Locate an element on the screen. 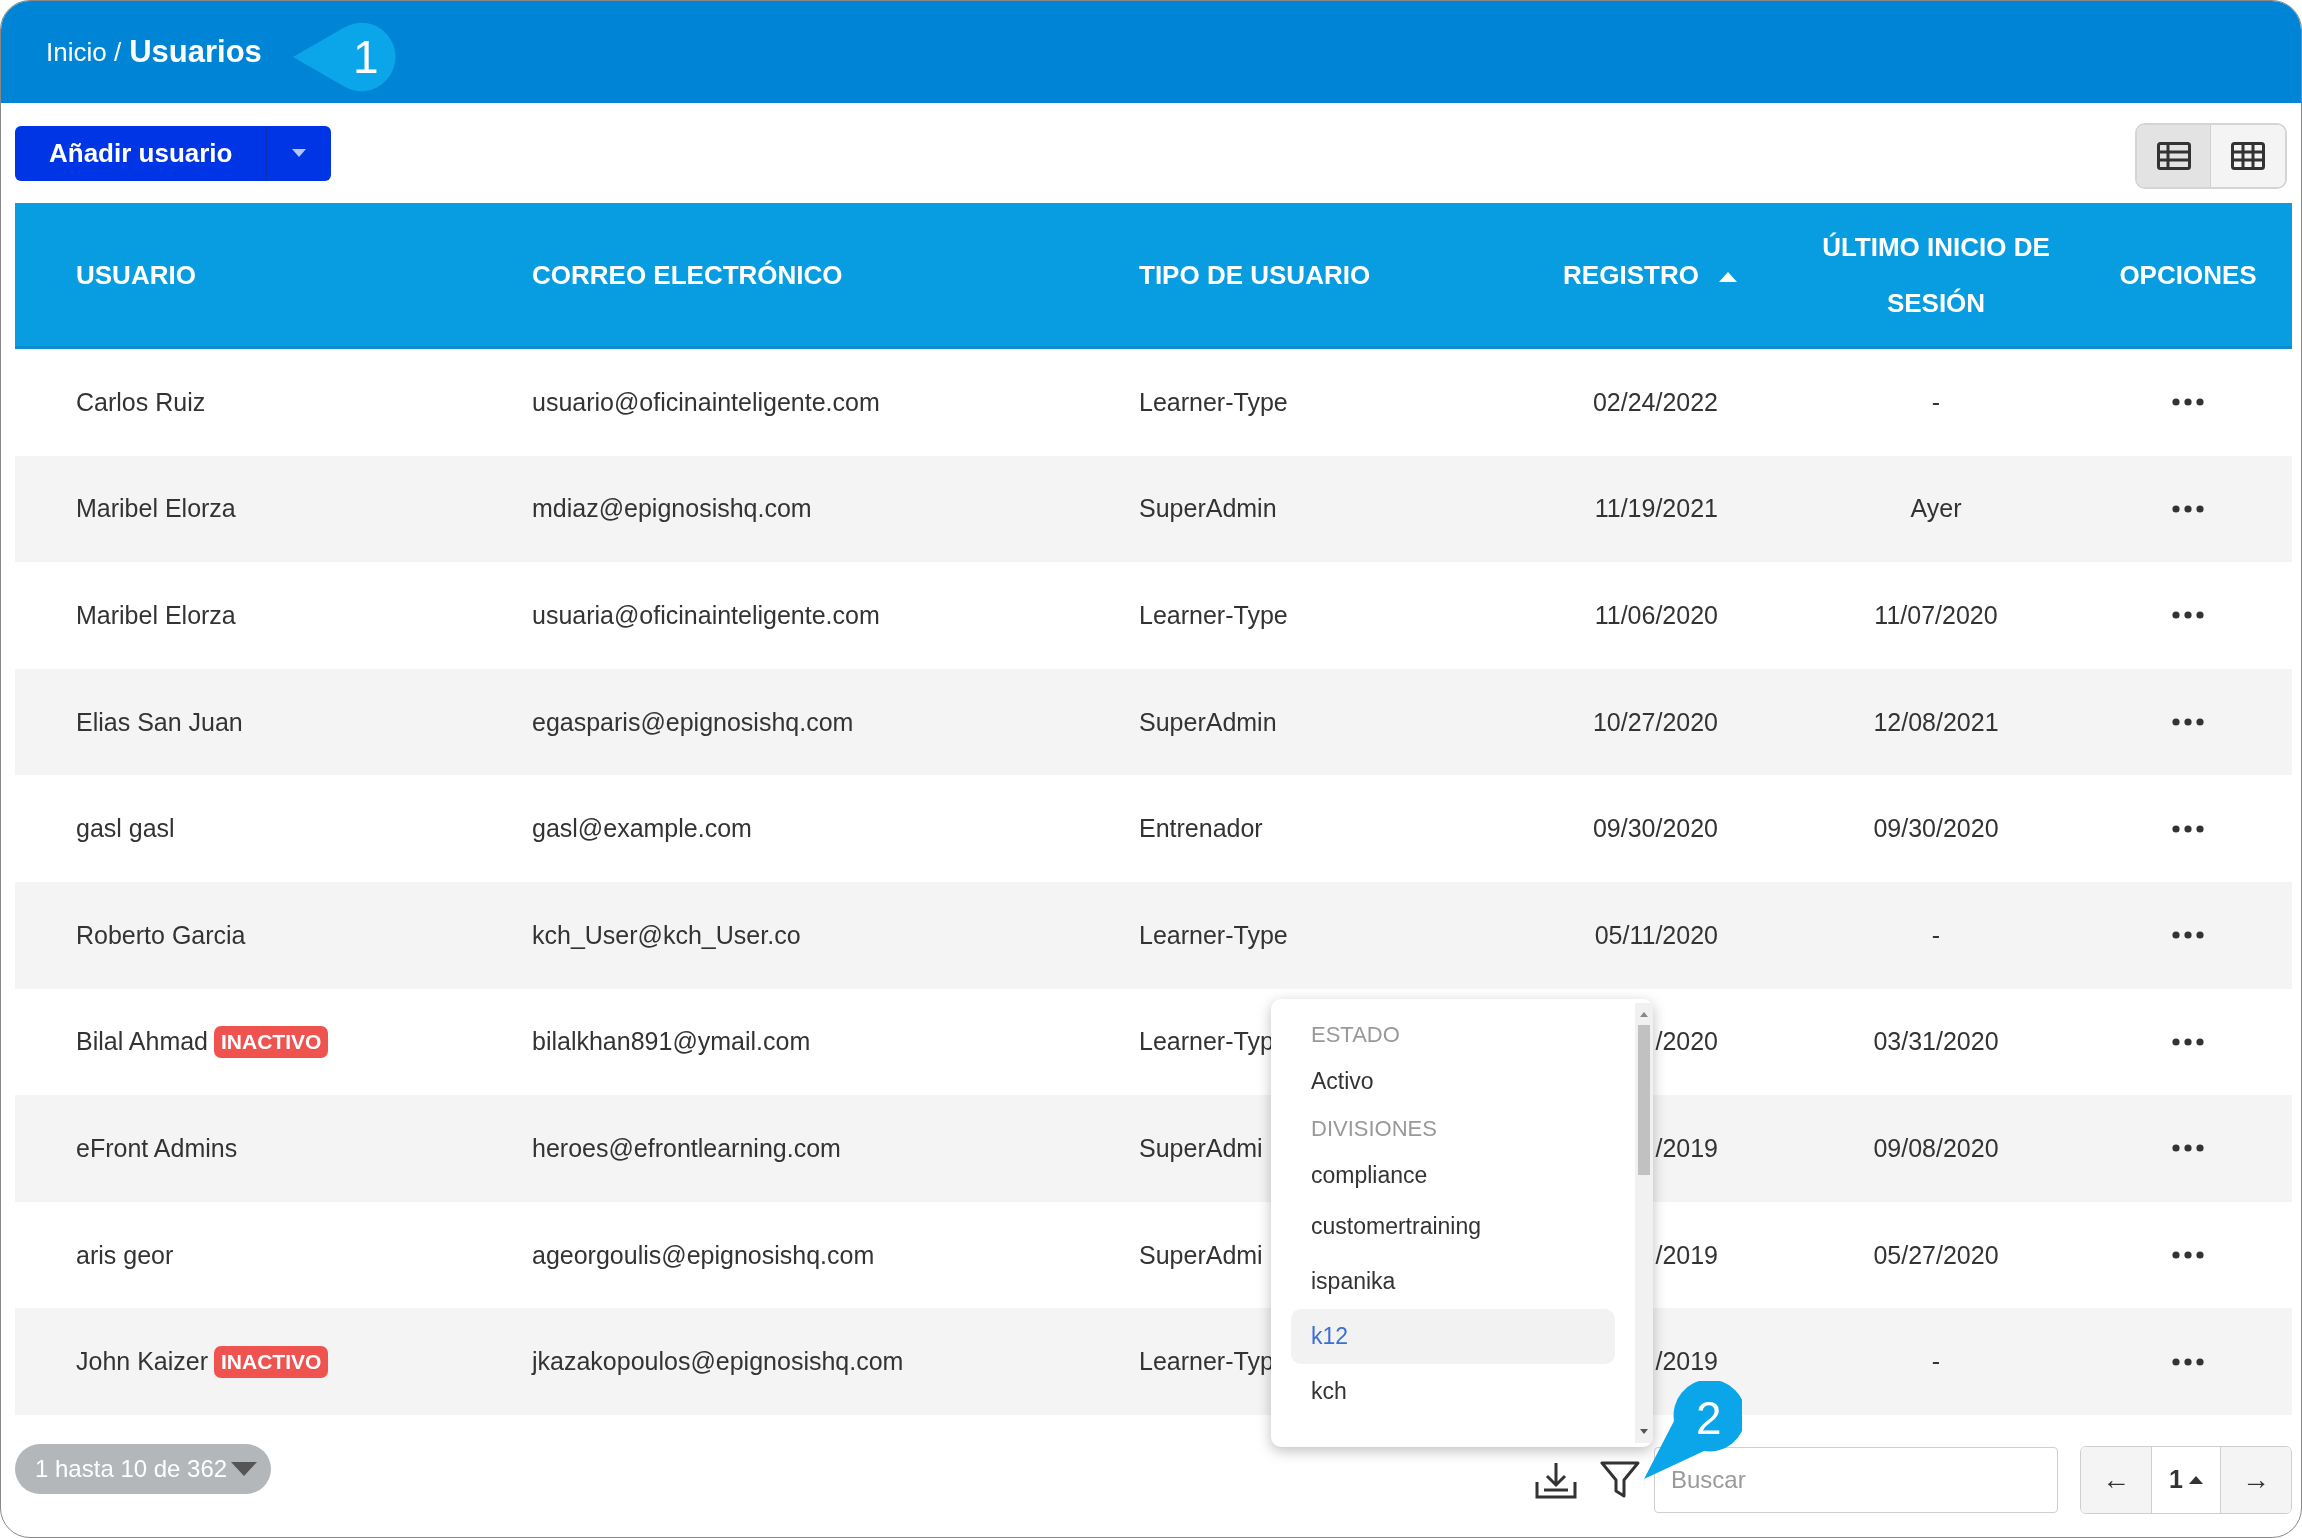 This screenshot has height=1538, width=2302. table-cell: 09/08/2020 is located at coordinates (1936, 1148).